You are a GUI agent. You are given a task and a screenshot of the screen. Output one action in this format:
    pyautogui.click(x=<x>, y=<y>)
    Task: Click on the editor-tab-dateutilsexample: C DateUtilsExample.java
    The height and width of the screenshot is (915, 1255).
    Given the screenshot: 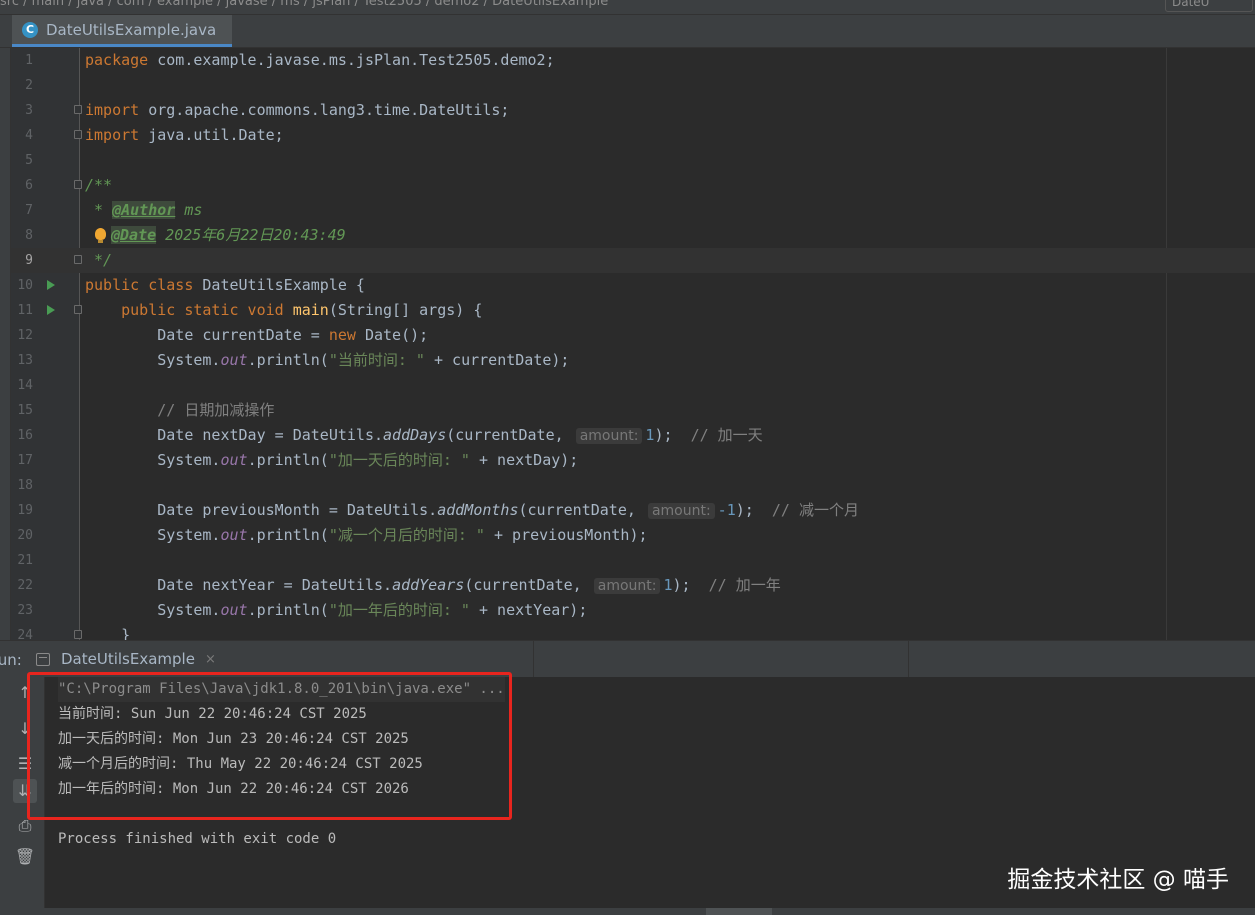 What is the action you would take?
    pyautogui.click(x=122, y=31)
    